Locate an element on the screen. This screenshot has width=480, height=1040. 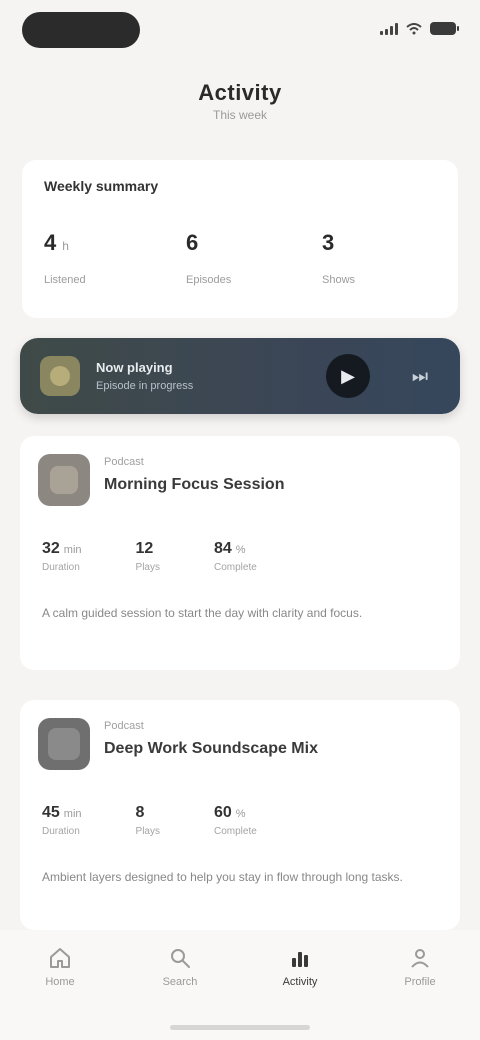
now-playing-title: Now playing is located at coordinates (134, 367).